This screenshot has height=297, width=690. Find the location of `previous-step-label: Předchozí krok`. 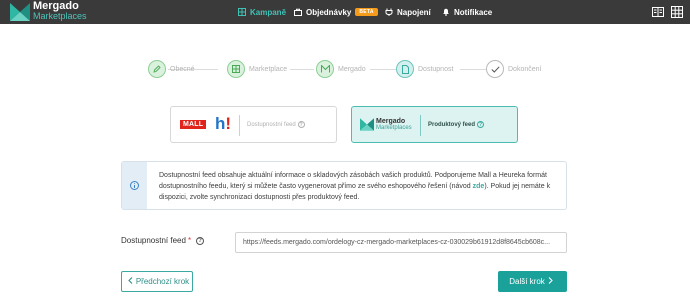

previous-step-label: Předchozí krok is located at coordinates (162, 281).